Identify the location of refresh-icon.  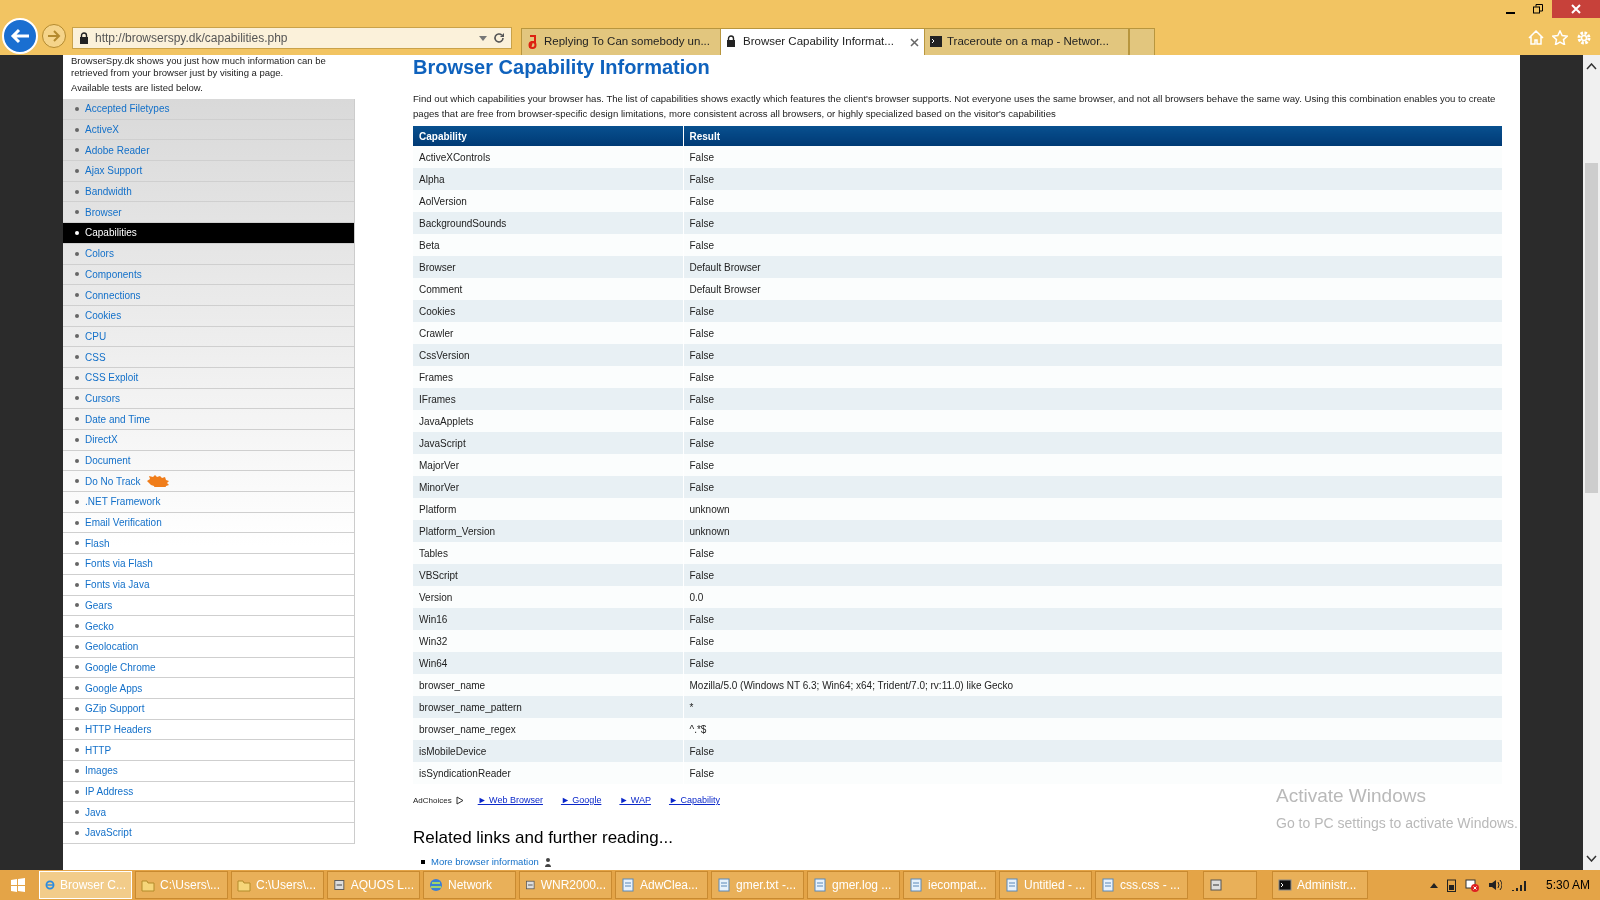
(499, 38).